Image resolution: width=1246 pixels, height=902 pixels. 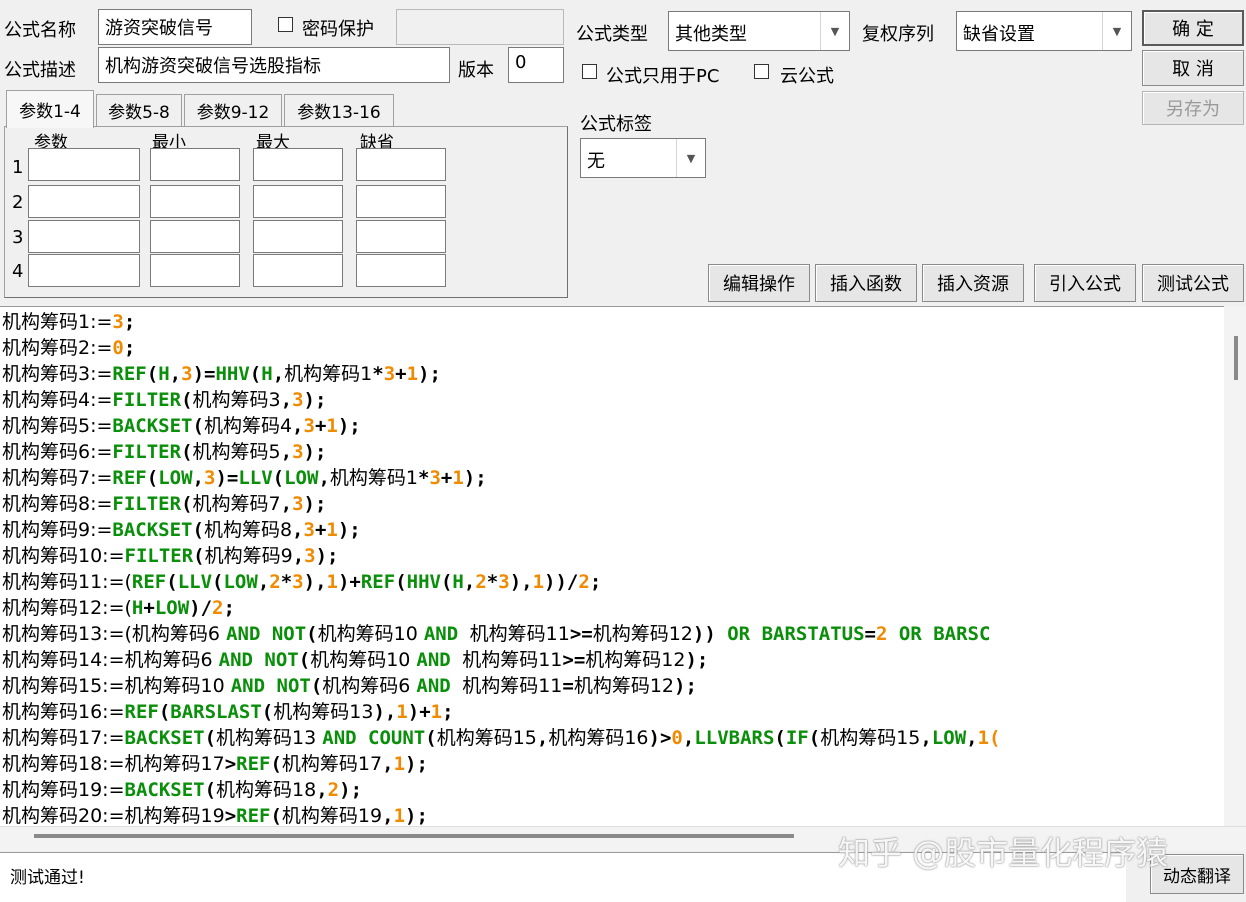 What do you see at coordinates (339, 110) in the screenshot?
I see `tab-params-13-16: 参数13-16` at bounding box center [339, 110].